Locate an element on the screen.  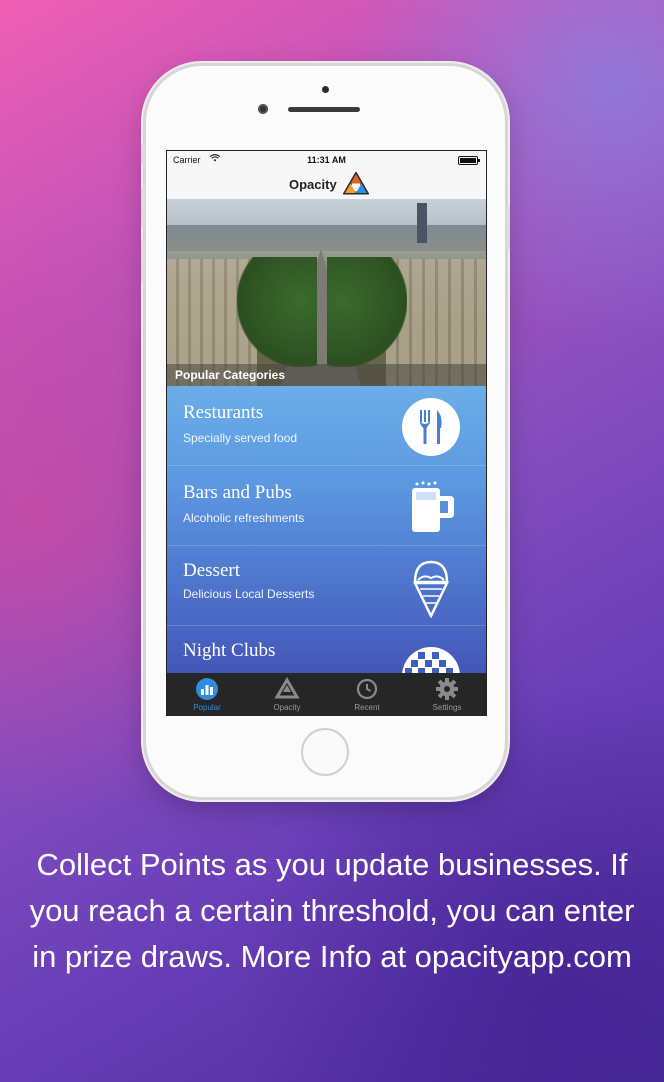
clock-icon is located at coordinates (367, 689).